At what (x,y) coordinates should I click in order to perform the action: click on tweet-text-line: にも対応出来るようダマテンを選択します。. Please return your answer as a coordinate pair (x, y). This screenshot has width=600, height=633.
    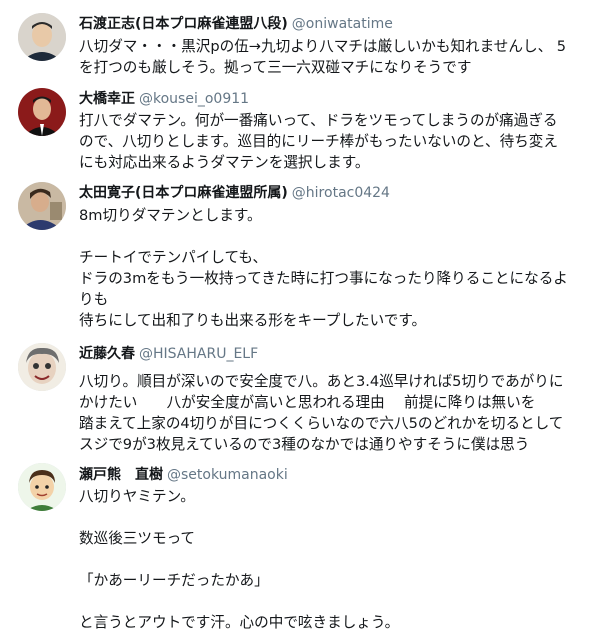
    Looking at the image, I should click on (224, 162).